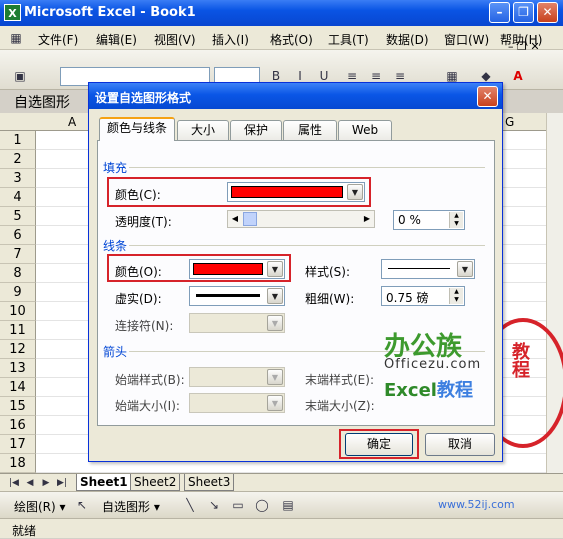 Image resolution: width=563 pixels, height=539 pixels. I want to click on transparency-spinner: 0 % ▲ ▼, so click(429, 220).